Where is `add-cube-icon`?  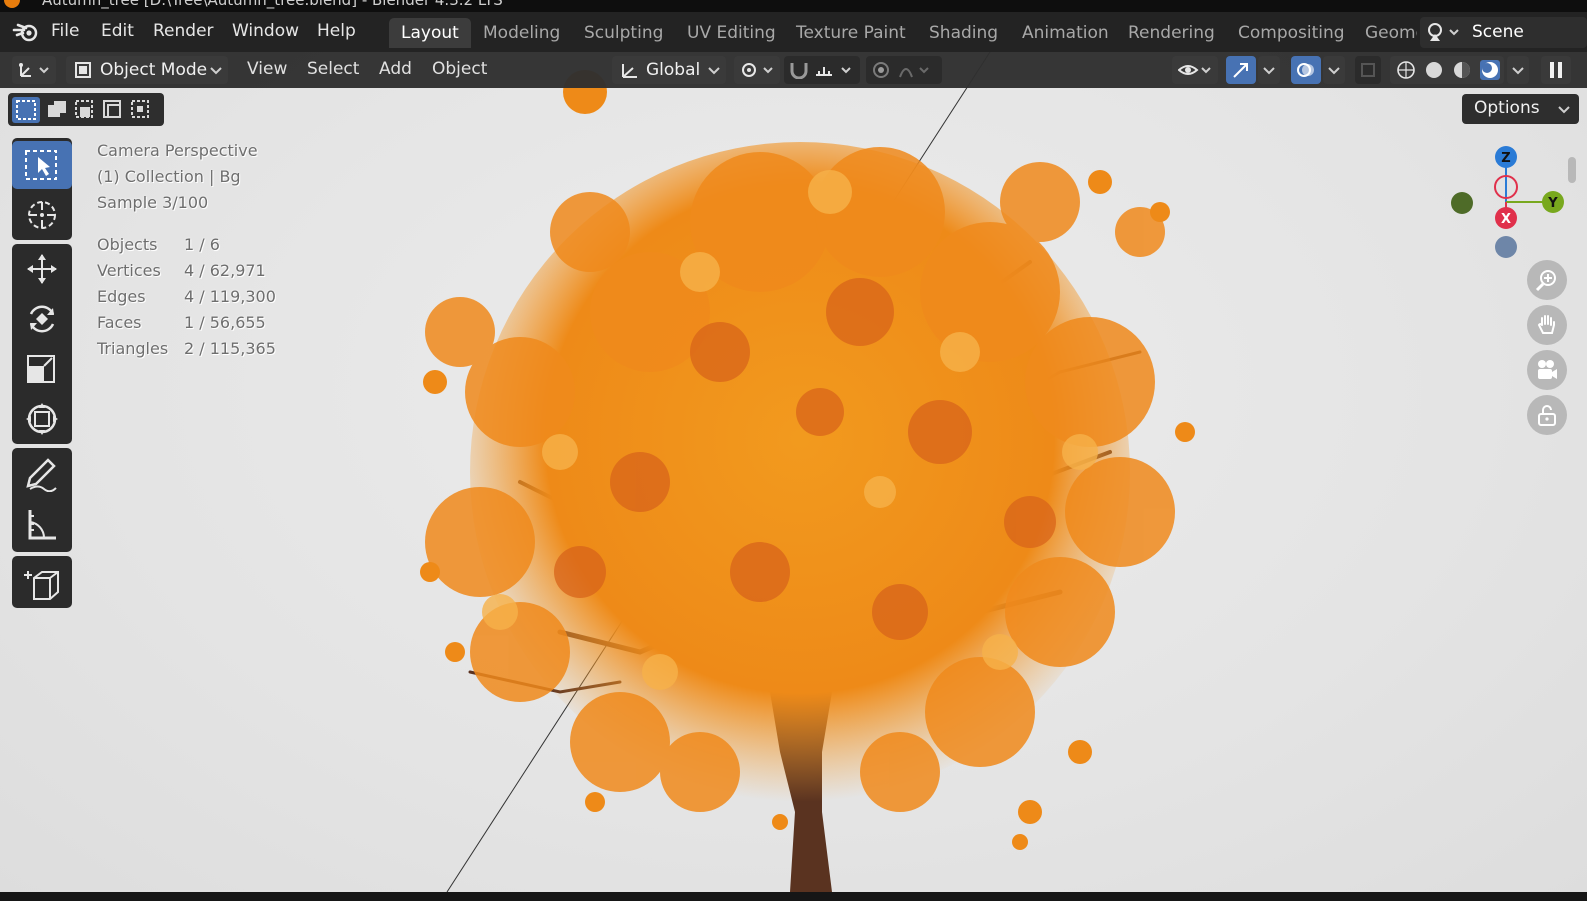 add-cube-icon is located at coordinates (41, 585).